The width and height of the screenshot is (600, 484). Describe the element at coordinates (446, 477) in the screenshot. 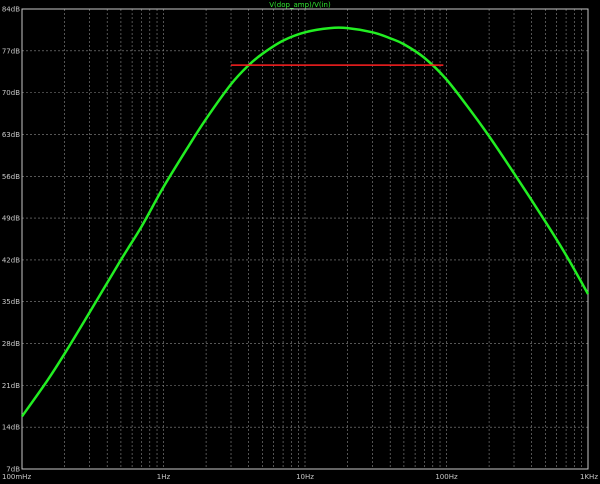

I see `x-tick-label: 100Hz` at that location.